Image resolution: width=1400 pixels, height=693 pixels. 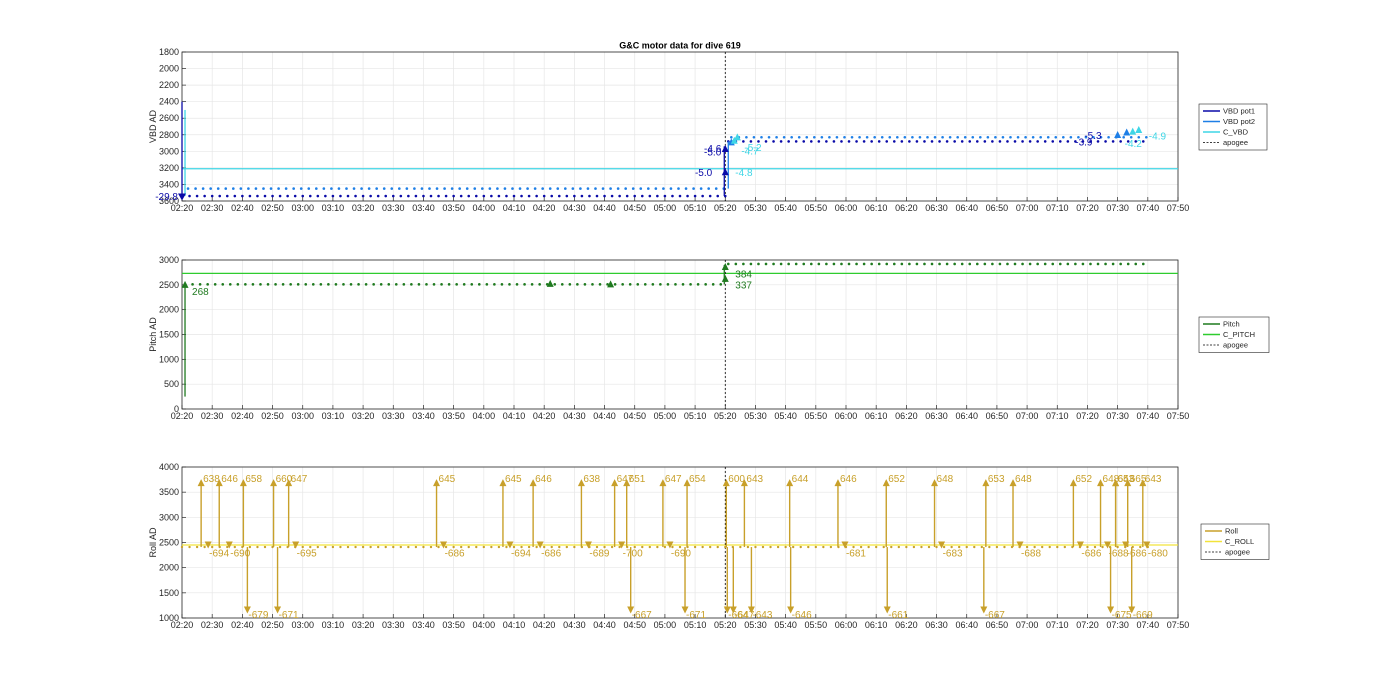 What do you see at coordinates (1234, 334) in the screenshot?
I see `legend: PitchC_PITCHapogee` at bounding box center [1234, 334].